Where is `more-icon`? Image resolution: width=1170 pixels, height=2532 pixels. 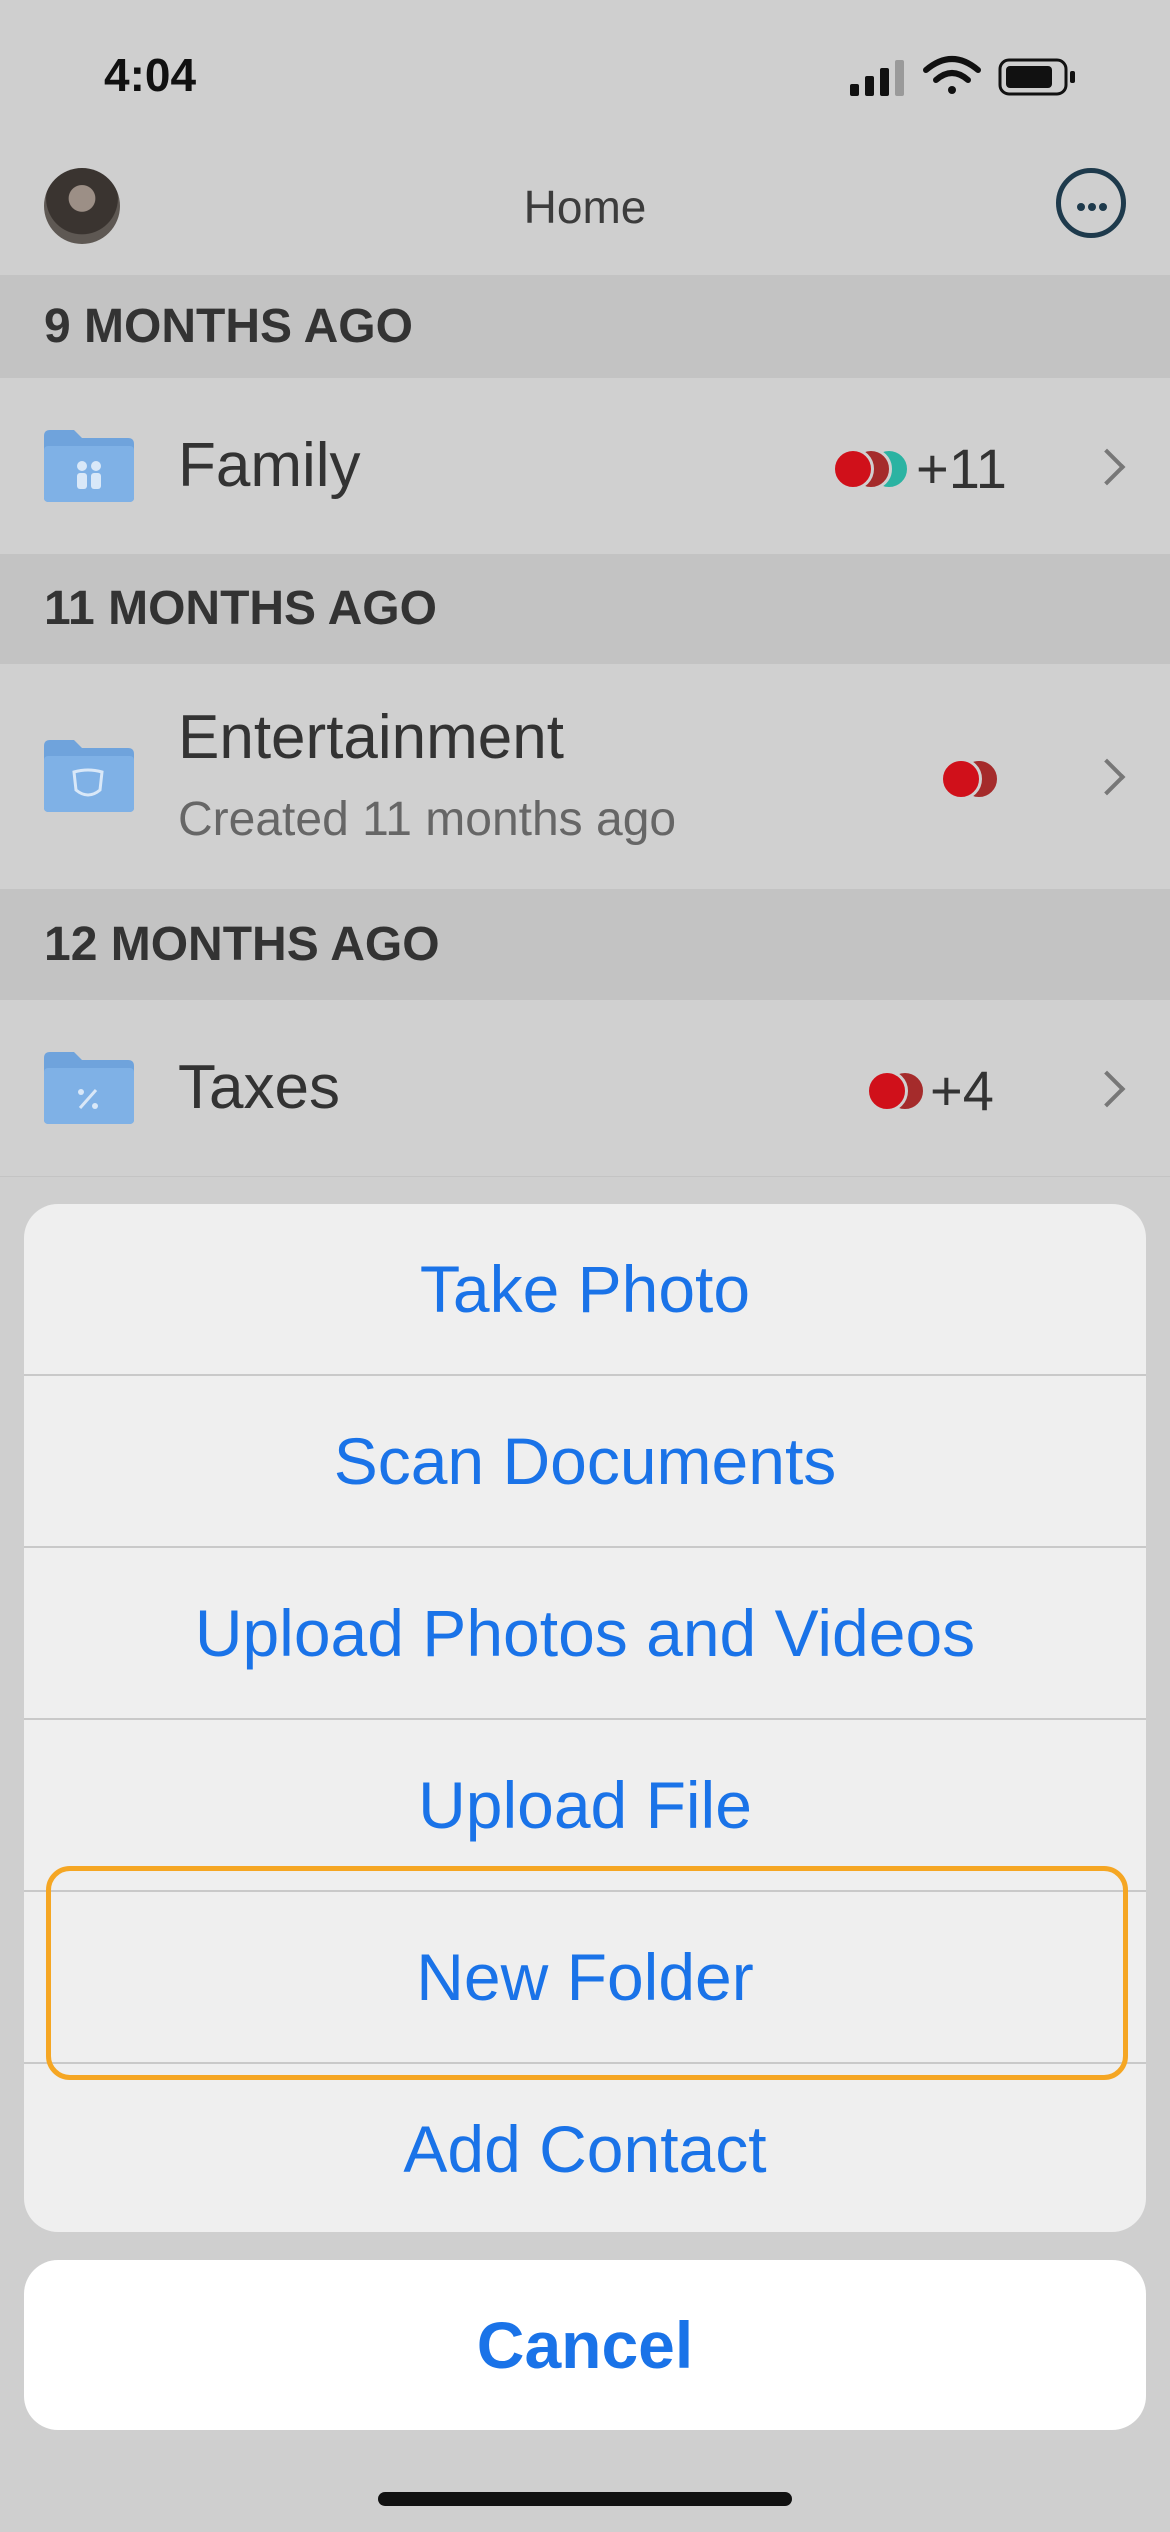 more-icon is located at coordinates (1081, 207).